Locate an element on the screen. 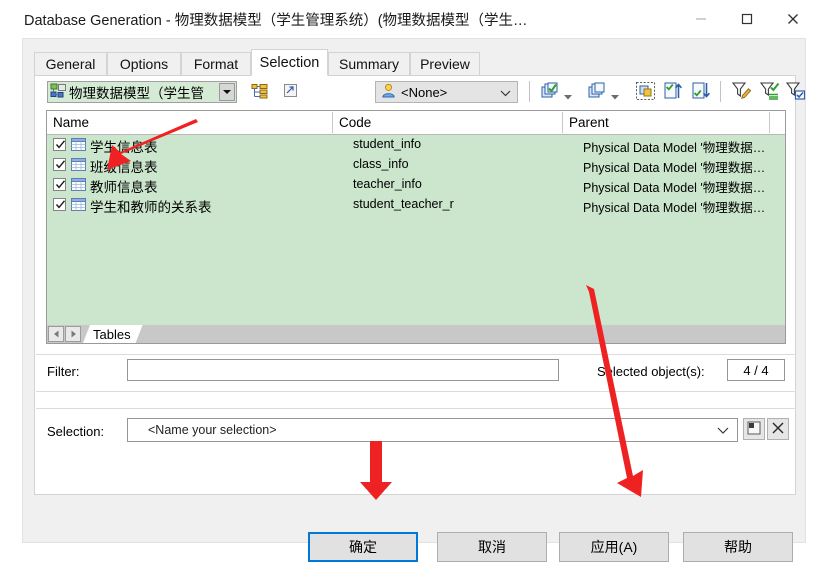 Image resolution: width=826 pixels, height=562 pixels. tree-hierarchy-icon is located at coordinates (260, 92).